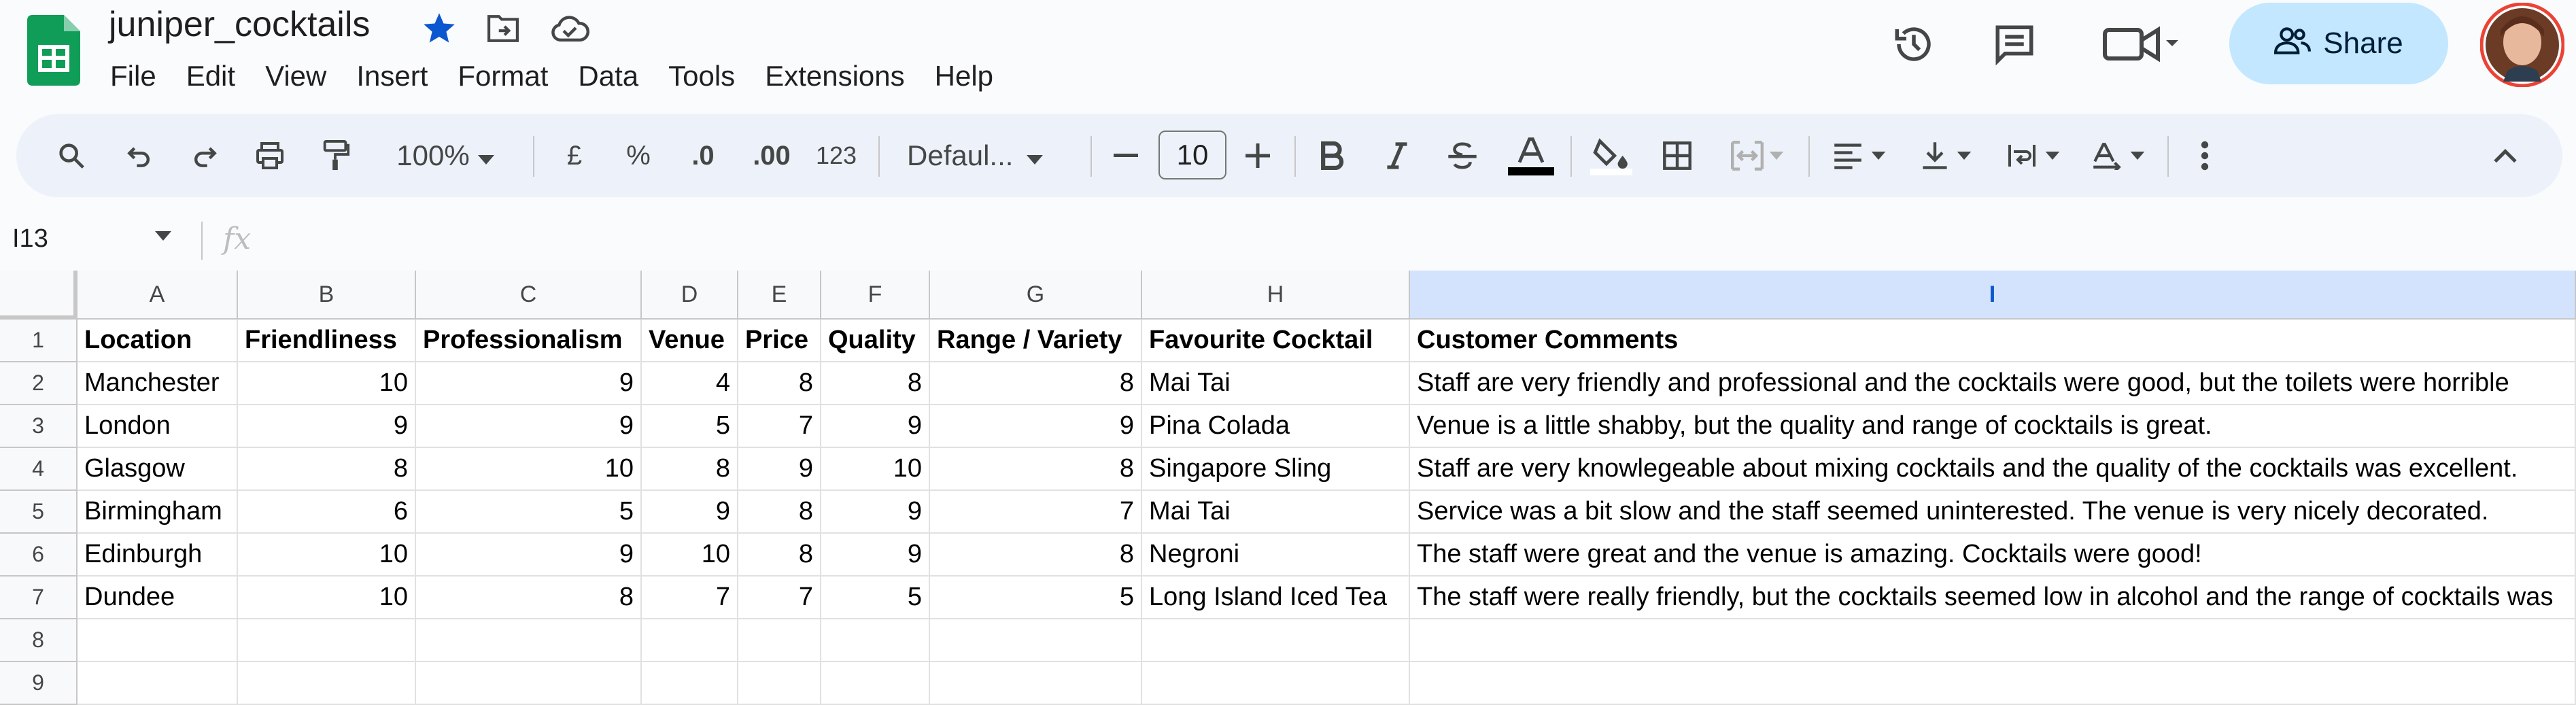 This screenshot has height=705, width=2576. What do you see at coordinates (1993, 295) in the screenshot?
I see `column-header-i: I` at bounding box center [1993, 295].